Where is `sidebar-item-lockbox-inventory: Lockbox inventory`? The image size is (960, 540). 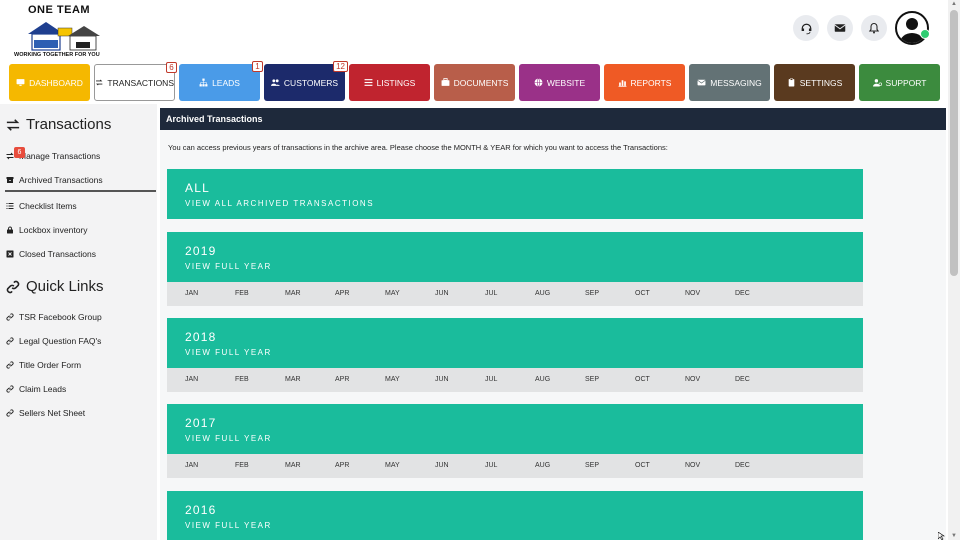 sidebar-item-lockbox-inventory: Lockbox inventory is located at coordinates (47, 230).